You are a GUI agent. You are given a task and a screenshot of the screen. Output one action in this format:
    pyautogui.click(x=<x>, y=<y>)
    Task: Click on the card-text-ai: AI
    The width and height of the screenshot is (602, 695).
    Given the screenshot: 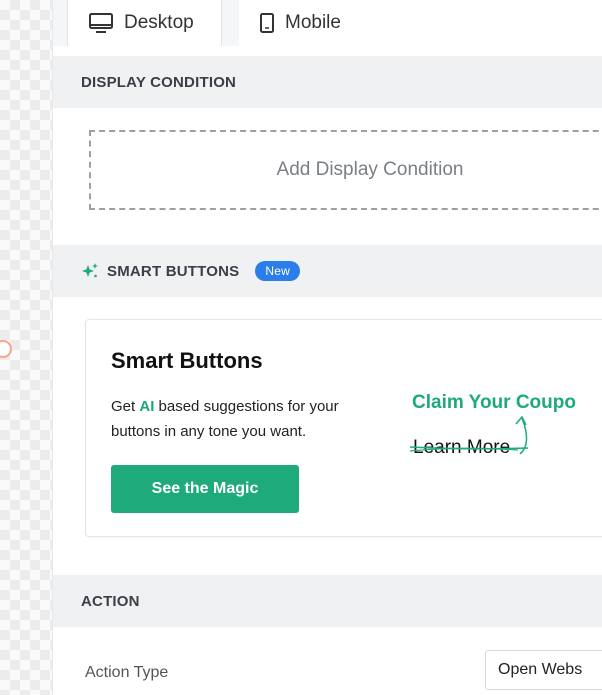 What is the action you would take?
    pyautogui.click(x=147, y=406)
    